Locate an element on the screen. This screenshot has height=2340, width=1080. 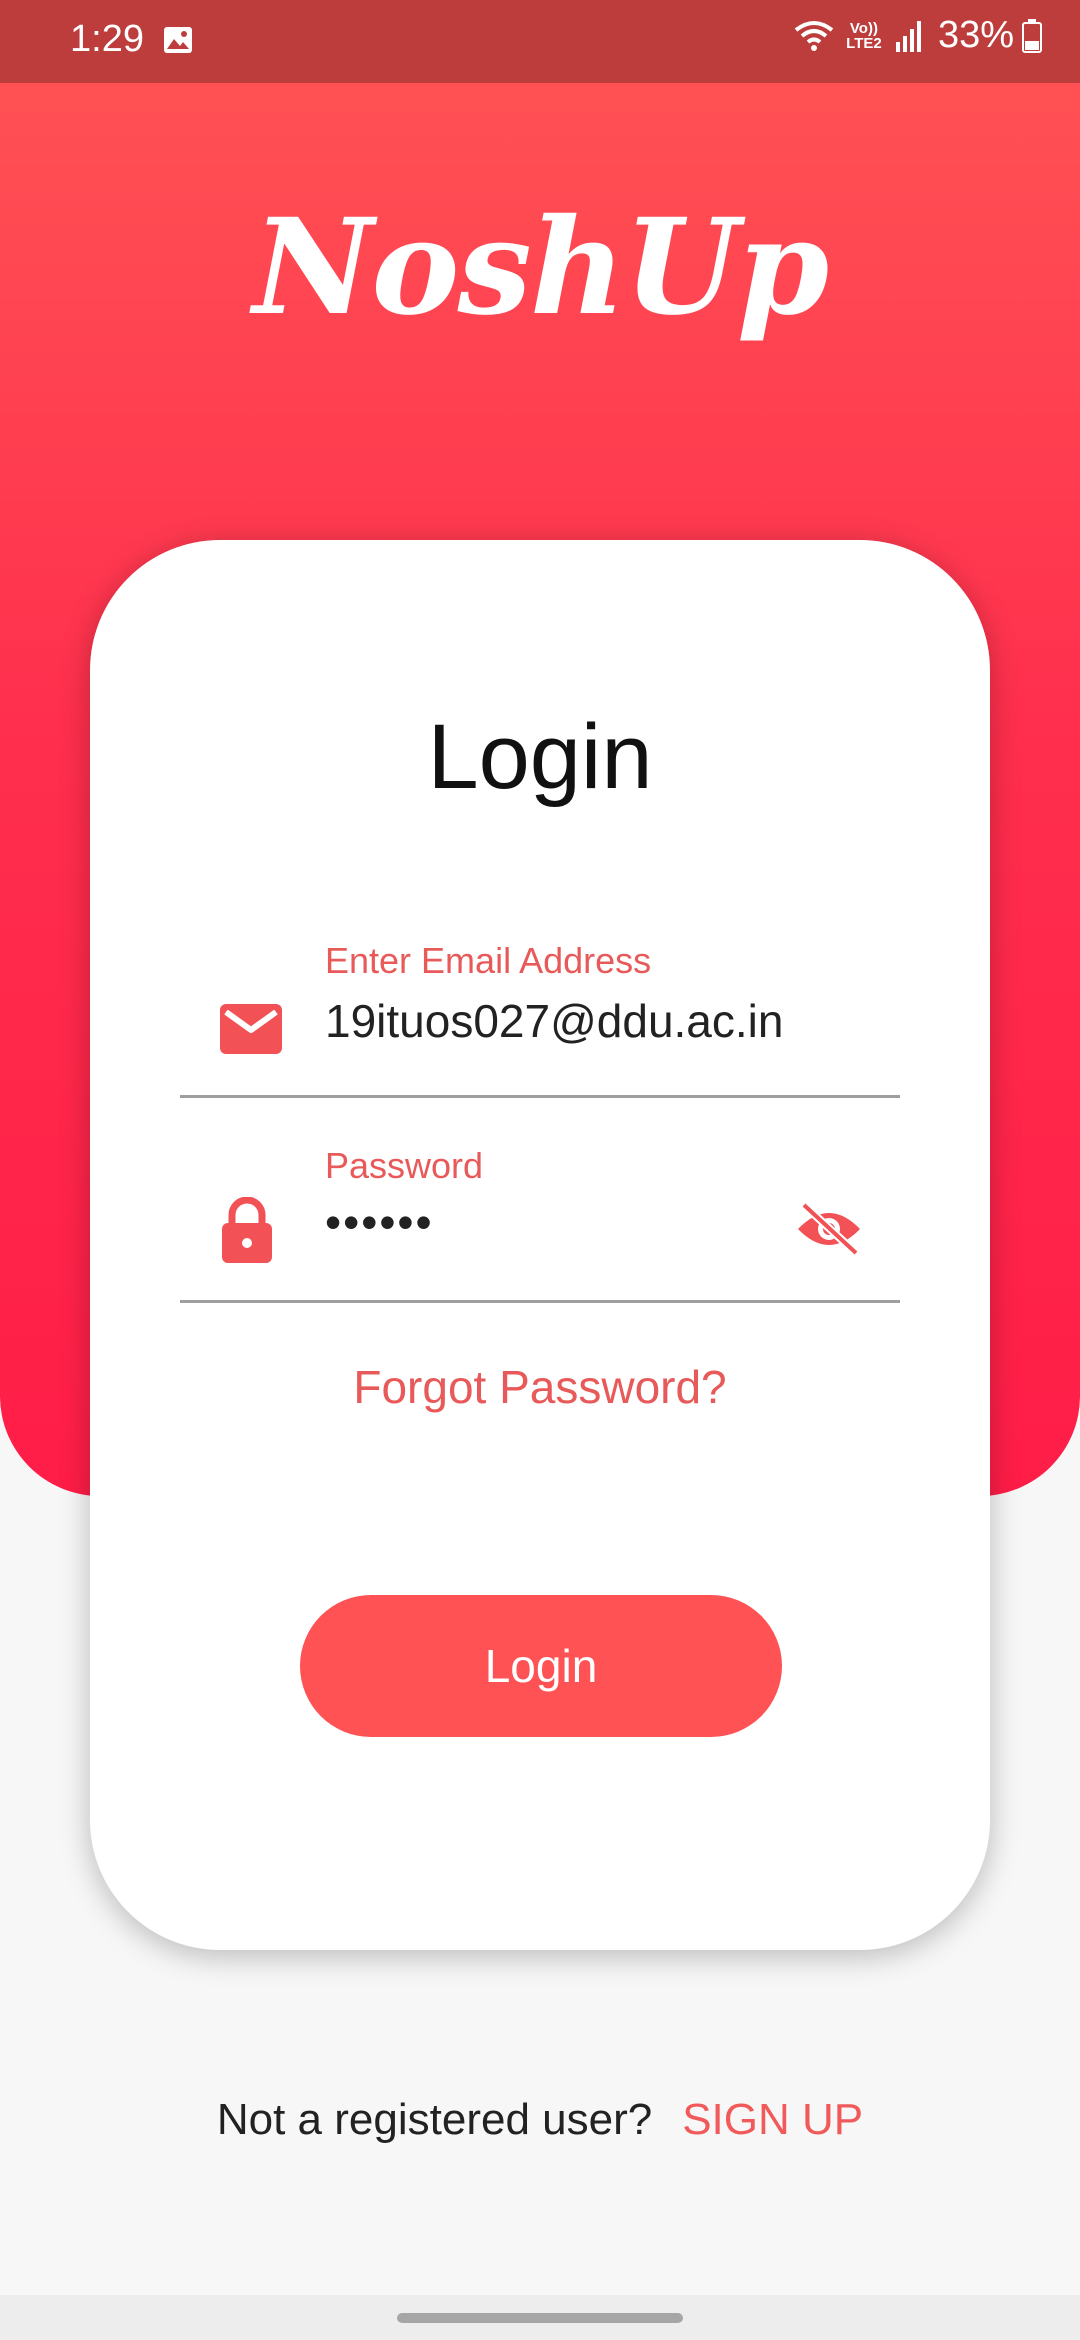
navigation-bar is located at coordinates (540, 2317).